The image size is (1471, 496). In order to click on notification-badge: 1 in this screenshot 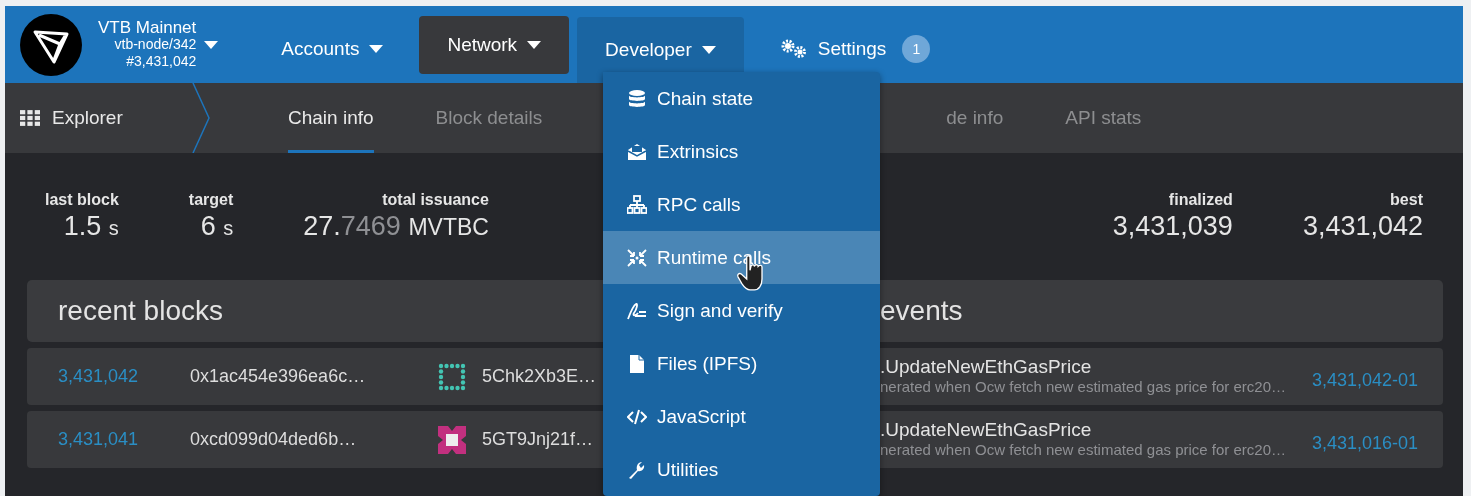, I will do `click(916, 48)`.